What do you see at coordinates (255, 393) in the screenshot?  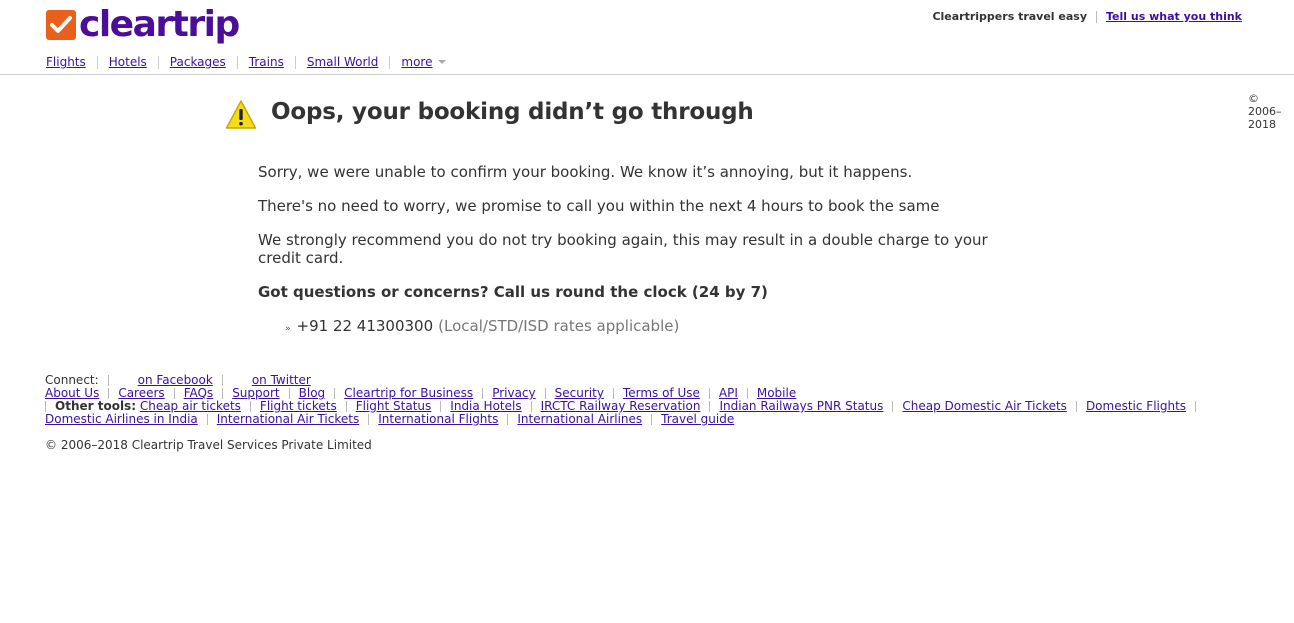 I see `footer-link: Support` at bounding box center [255, 393].